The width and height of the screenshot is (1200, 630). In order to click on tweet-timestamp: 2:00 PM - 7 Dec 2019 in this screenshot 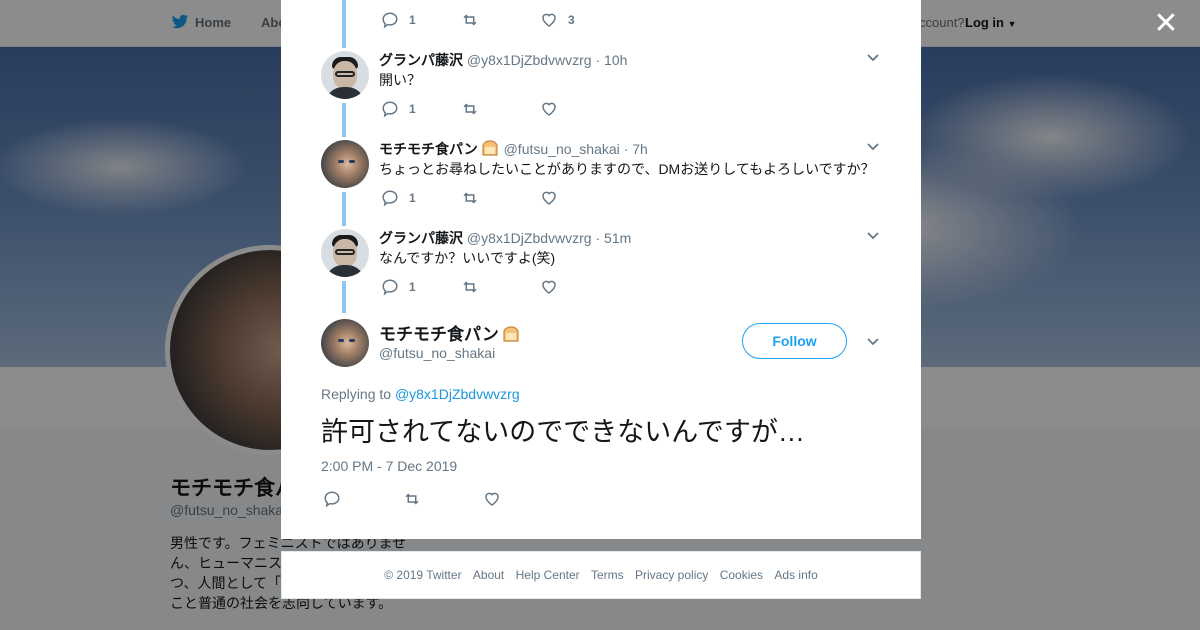, I will do `click(389, 466)`.